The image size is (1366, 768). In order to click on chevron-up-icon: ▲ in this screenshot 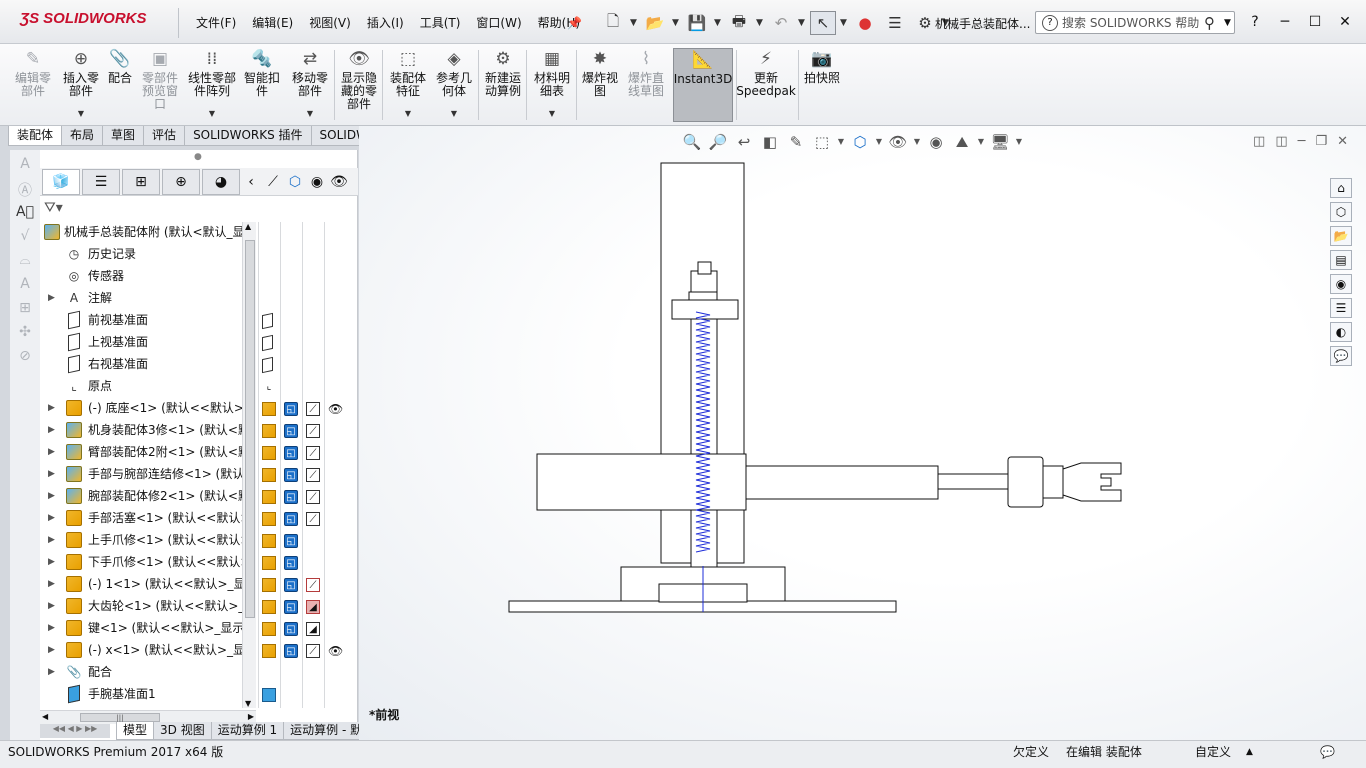, I will do `click(1249, 752)`.